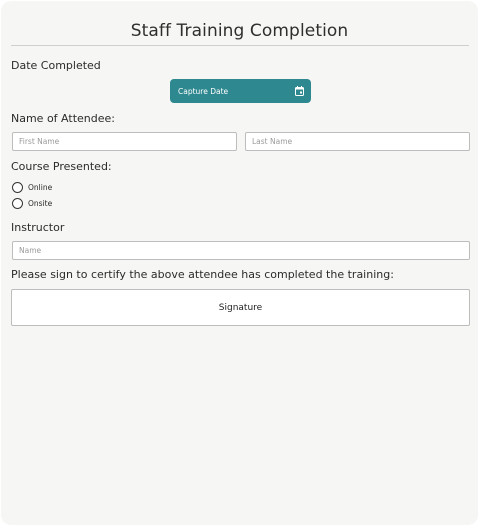 This screenshot has width=479, height=527. I want to click on first-name-placeholder: First Name, so click(39, 141).